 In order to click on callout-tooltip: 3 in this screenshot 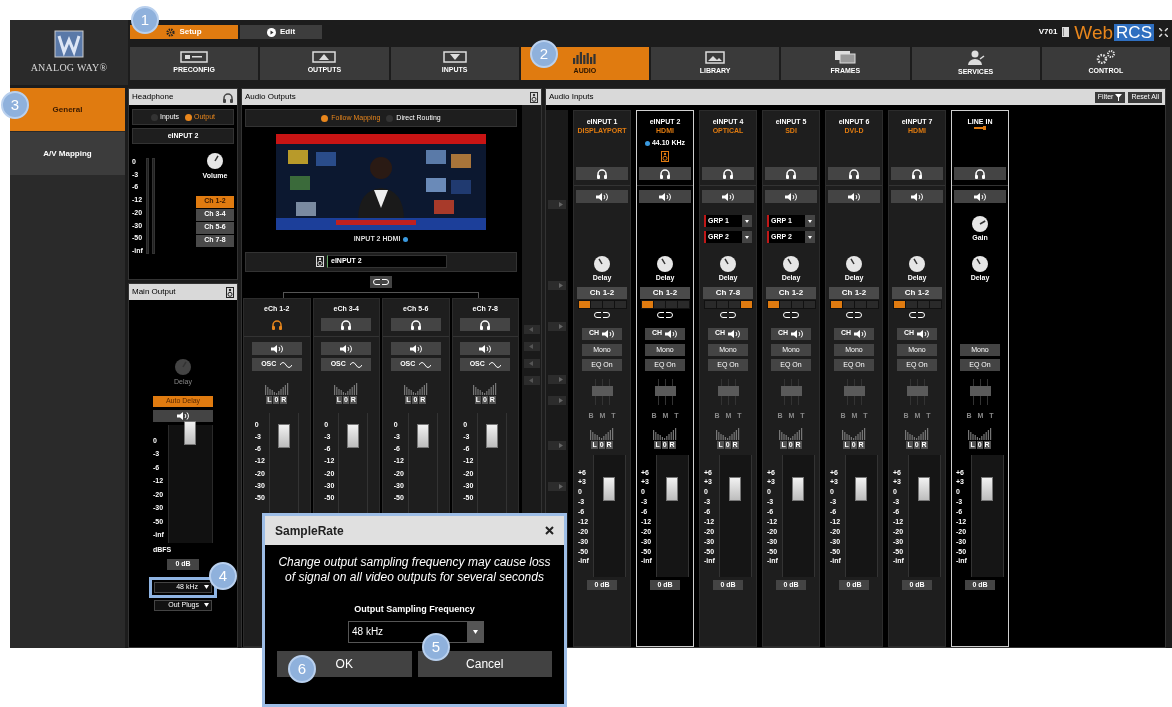, I will do `click(15, 105)`.